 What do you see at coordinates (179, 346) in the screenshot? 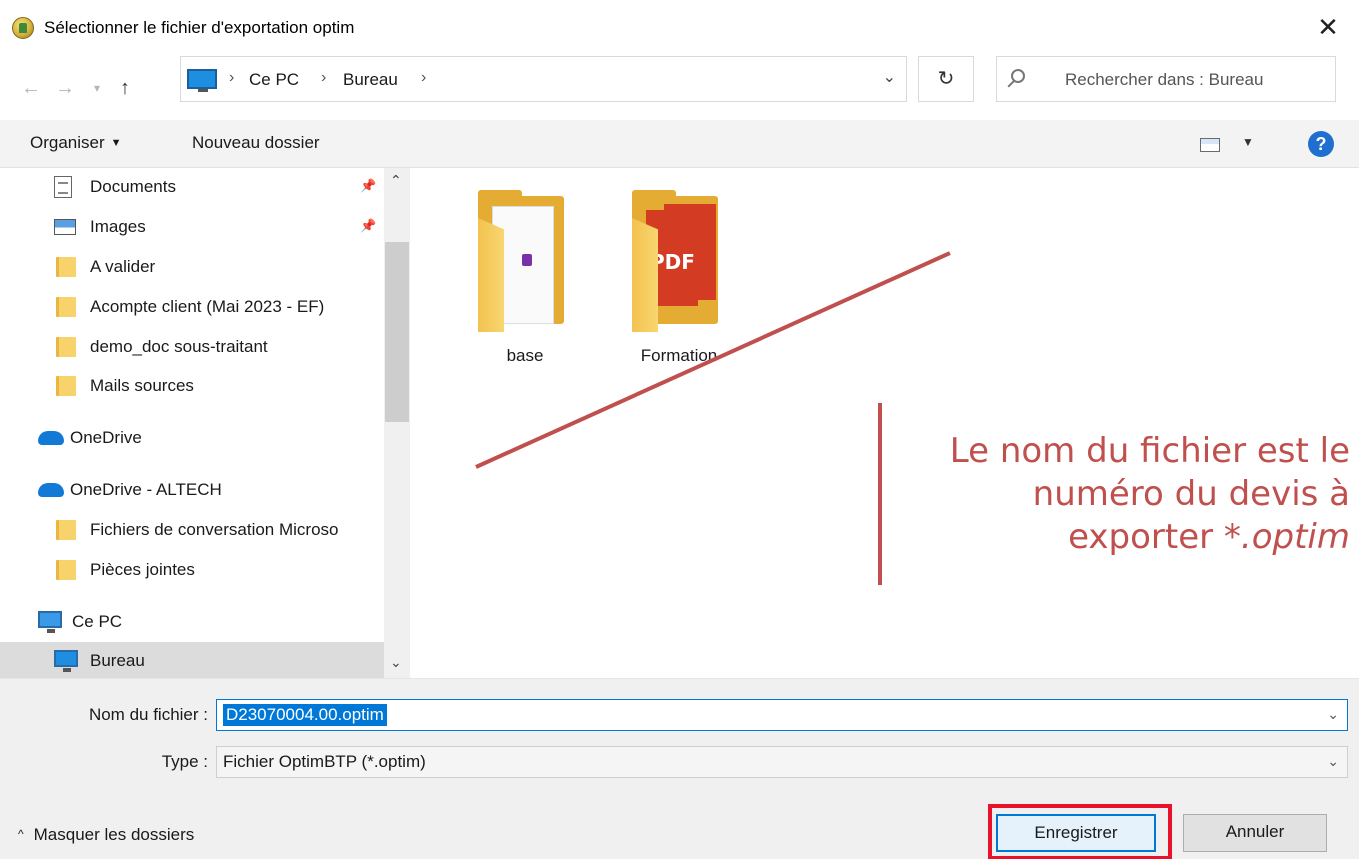
I see `nav-label: demo_doc sous-traitant` at bounding box center [179, 346].